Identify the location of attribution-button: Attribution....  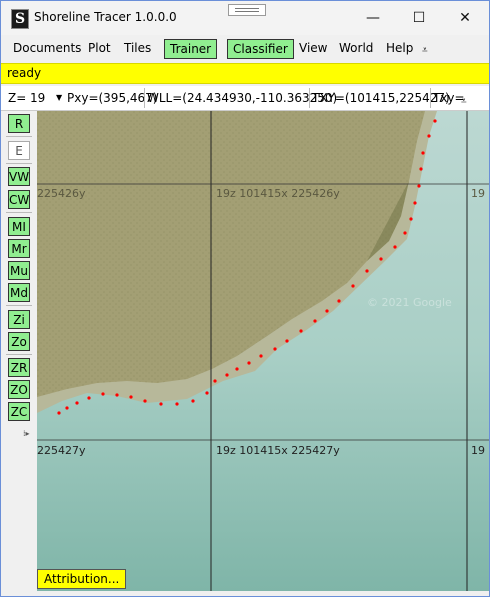
(82, 579).